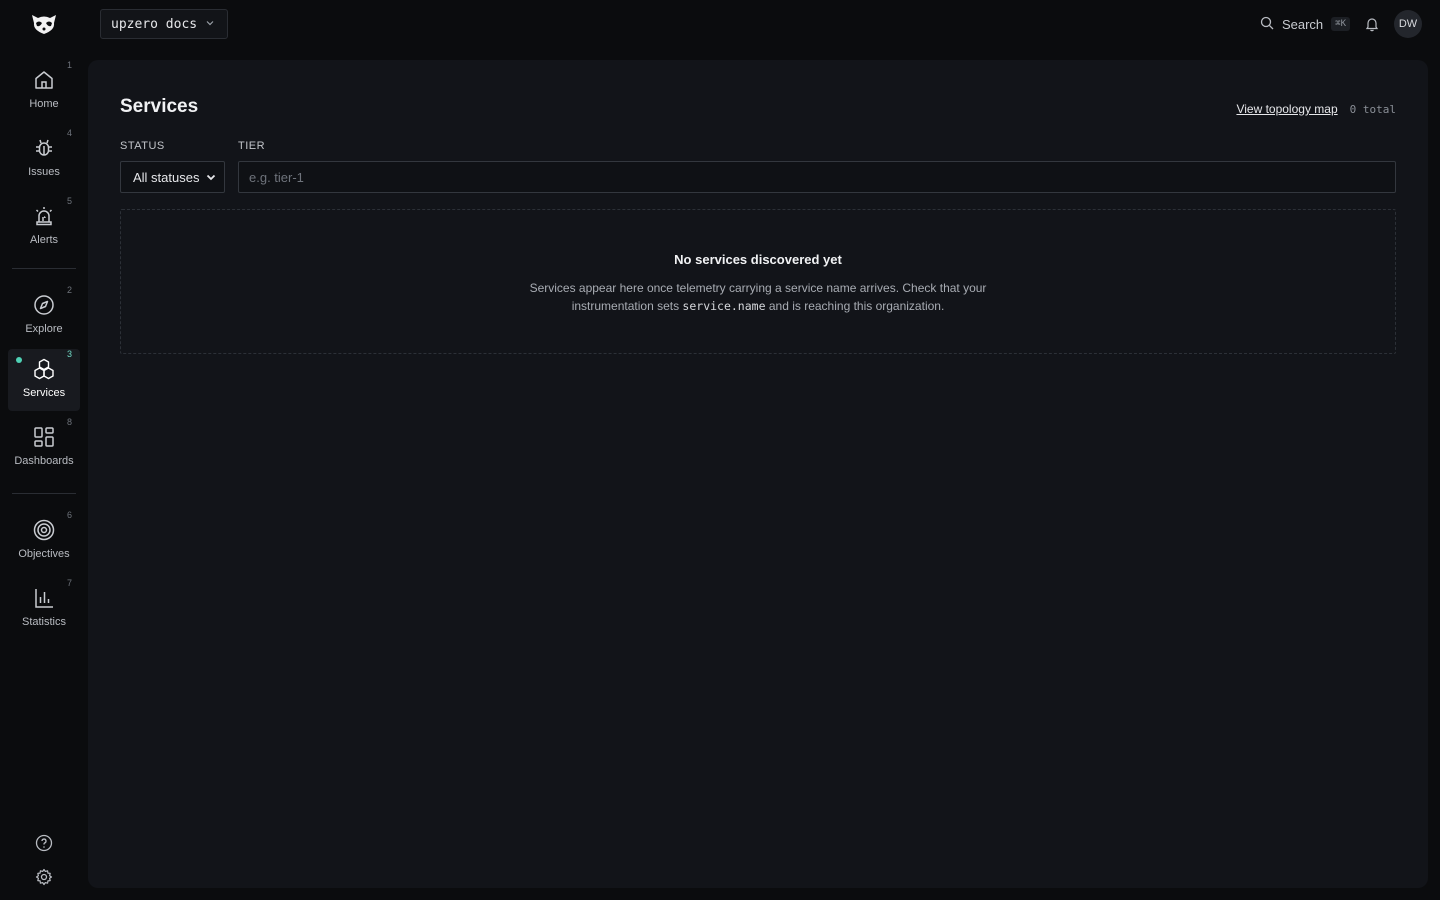 This screenshot has height=900, width=1440. I want to click on sidebar-item-label: Home, so click(44, 104).